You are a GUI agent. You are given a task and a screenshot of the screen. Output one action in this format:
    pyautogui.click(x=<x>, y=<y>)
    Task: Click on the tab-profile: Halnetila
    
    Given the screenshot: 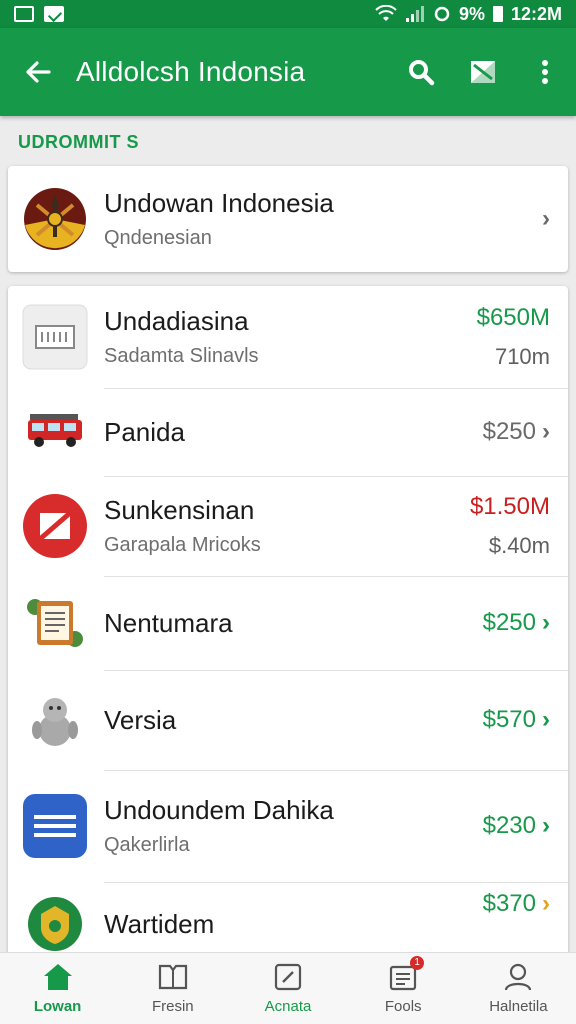 What is the action you would take?
    pyautogui.click(x=518, y=988)
    